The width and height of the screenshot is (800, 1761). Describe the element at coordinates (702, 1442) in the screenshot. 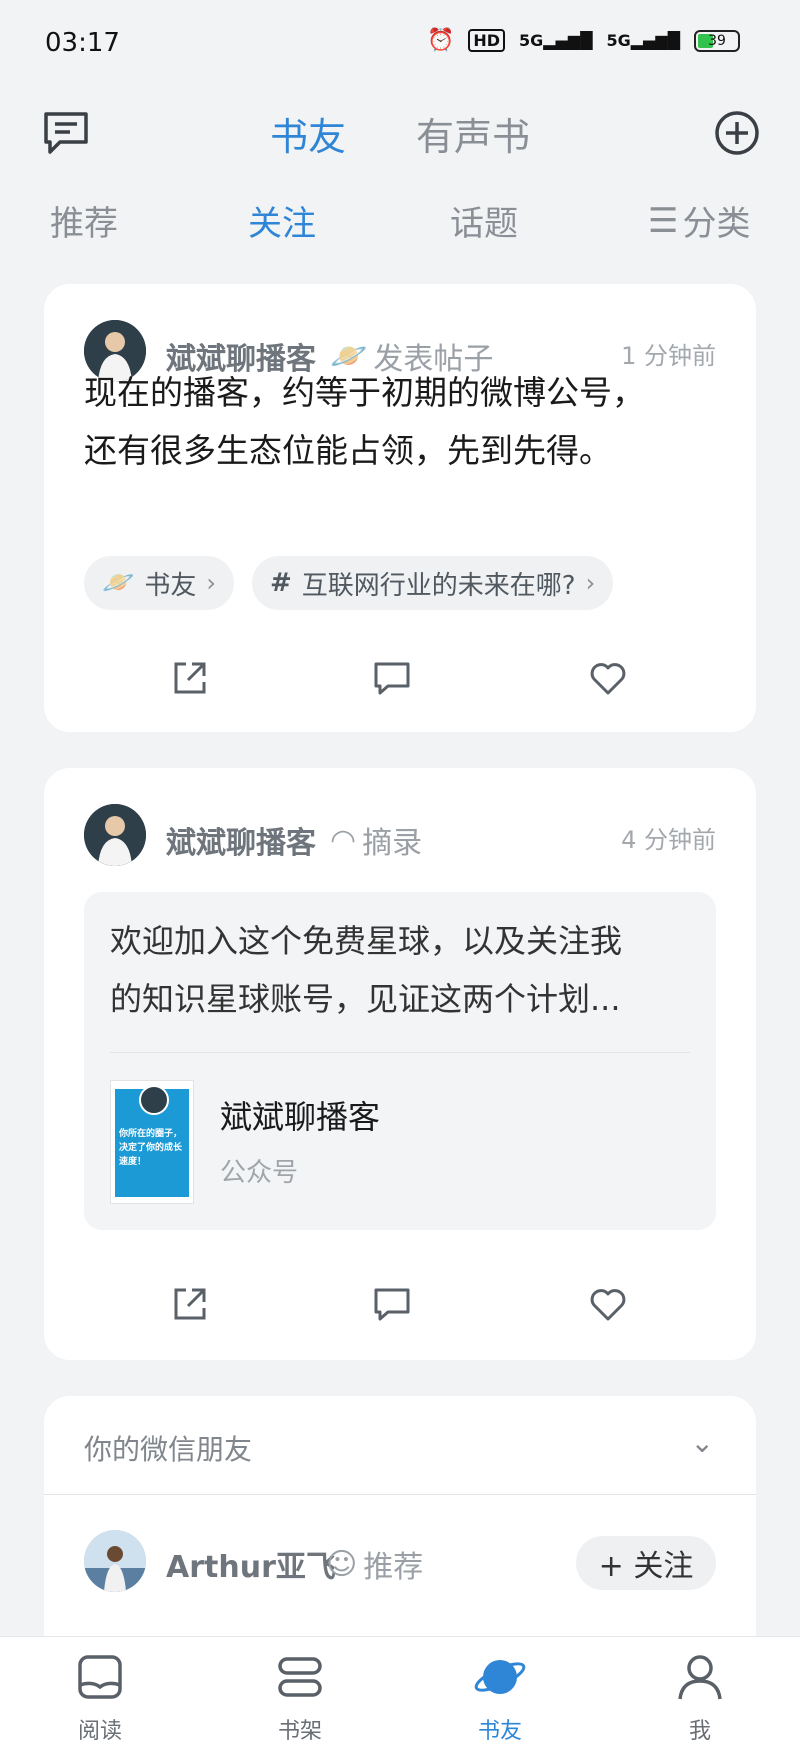

I see `chevron-down-icon: ⌄` at that location.